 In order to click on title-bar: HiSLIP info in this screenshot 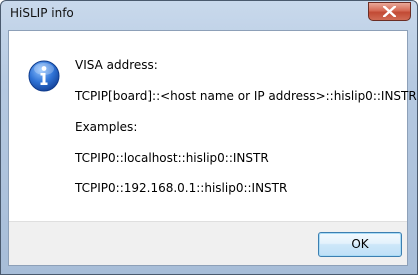, I will do `click(209, 15)`.